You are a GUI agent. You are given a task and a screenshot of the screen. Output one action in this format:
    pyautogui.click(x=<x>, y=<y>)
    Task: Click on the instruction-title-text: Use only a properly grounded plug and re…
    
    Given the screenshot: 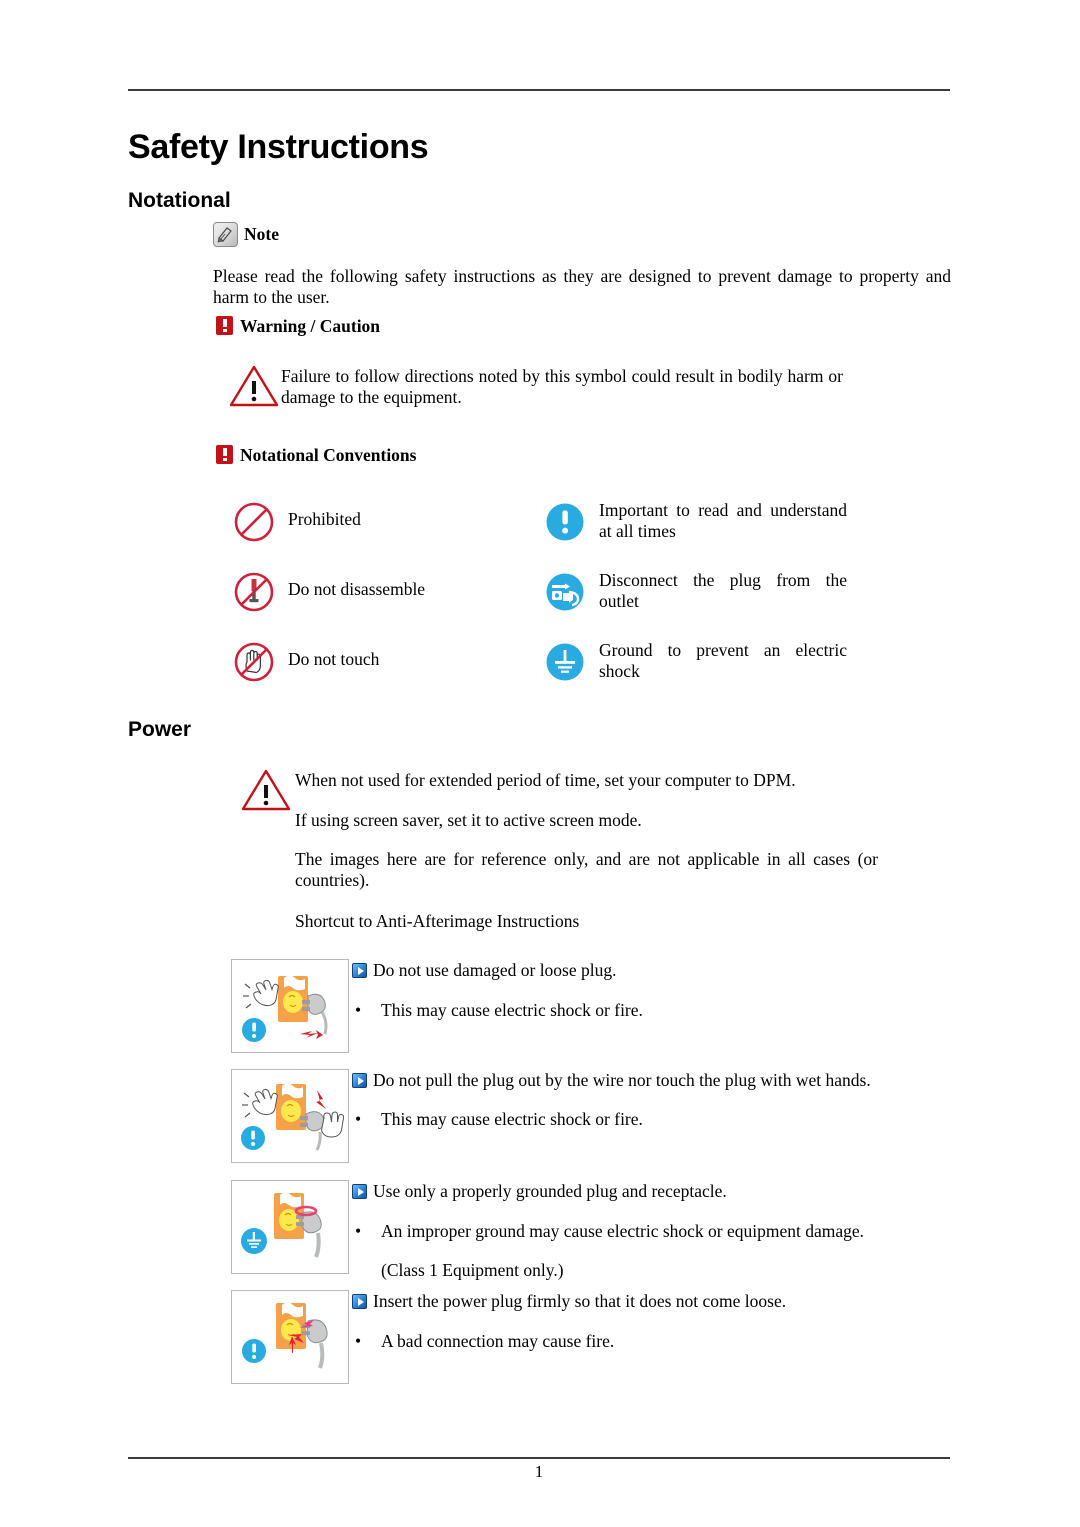 What is the action you would take?
    pyautogui.click(x=550, y=1191)
    